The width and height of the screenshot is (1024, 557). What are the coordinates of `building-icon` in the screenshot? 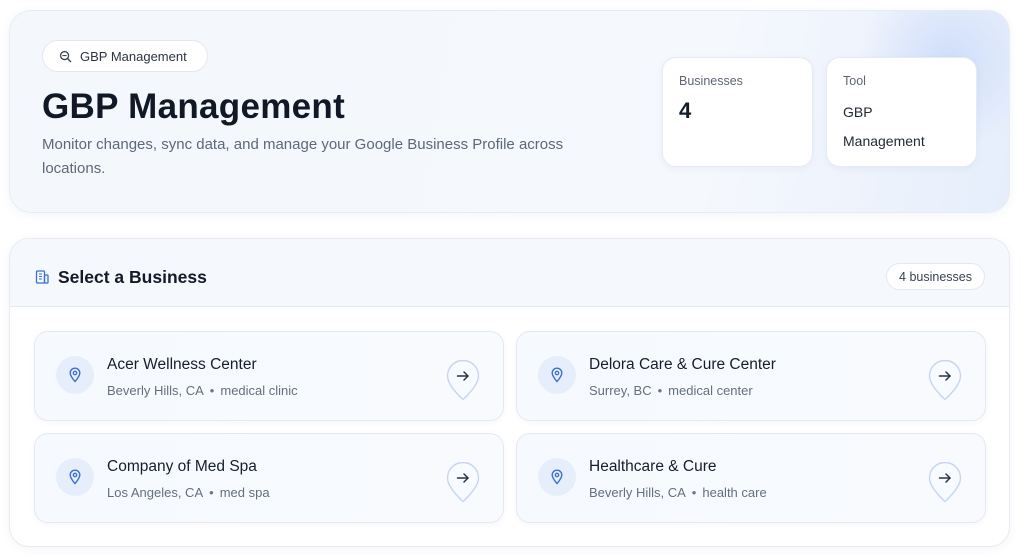 It's located at (42, 277).